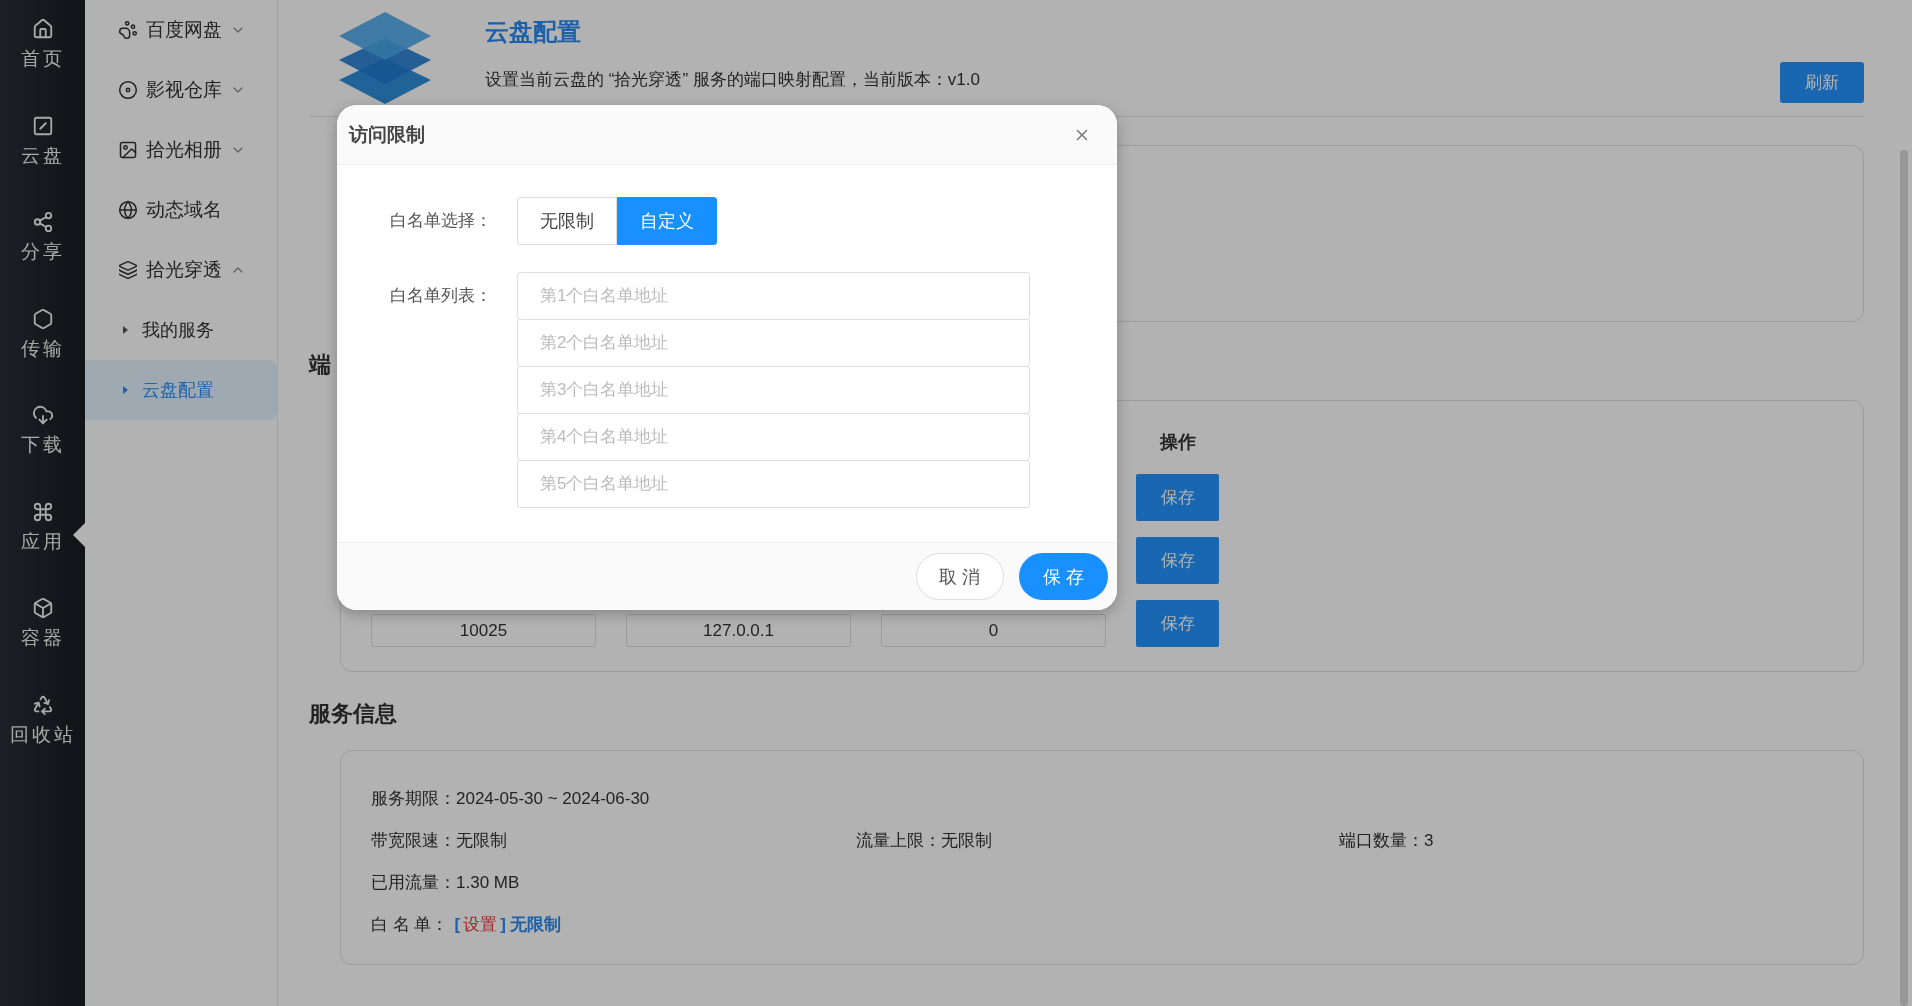 This screenshot has width=1912, height=1006. Describe the element at coordinates (353, 714) in the screenshot. I see `section-heading: 服务信息` at that location.